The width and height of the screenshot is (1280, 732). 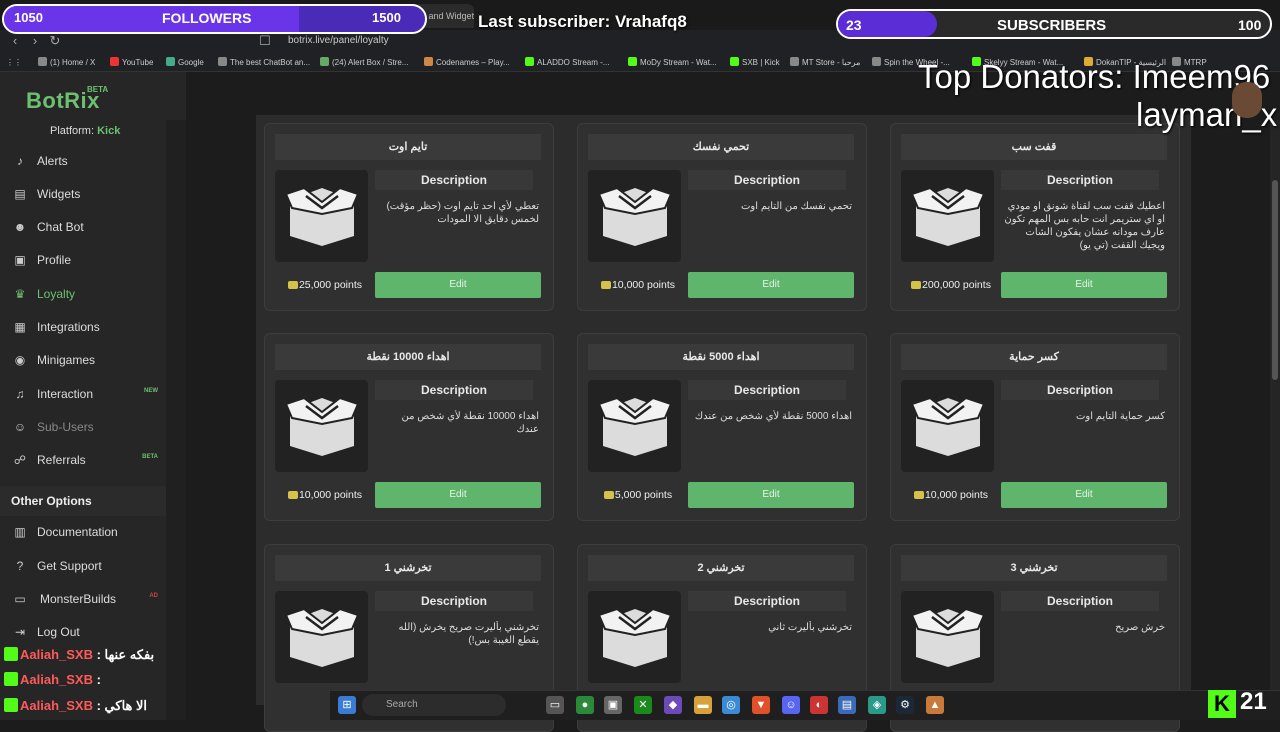 What do you see at coordinates (325, 495) in the screenshot?
I see `reward-cost: 10,000 points` at bounding box center [325, 495].